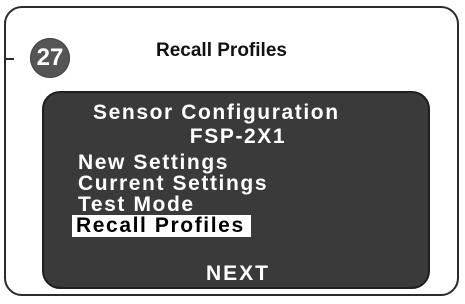  What do you see at coordinates (238, 136) in the screenshot?
I see `device-model: FSP-2X1` at bounding box center [238, 136].